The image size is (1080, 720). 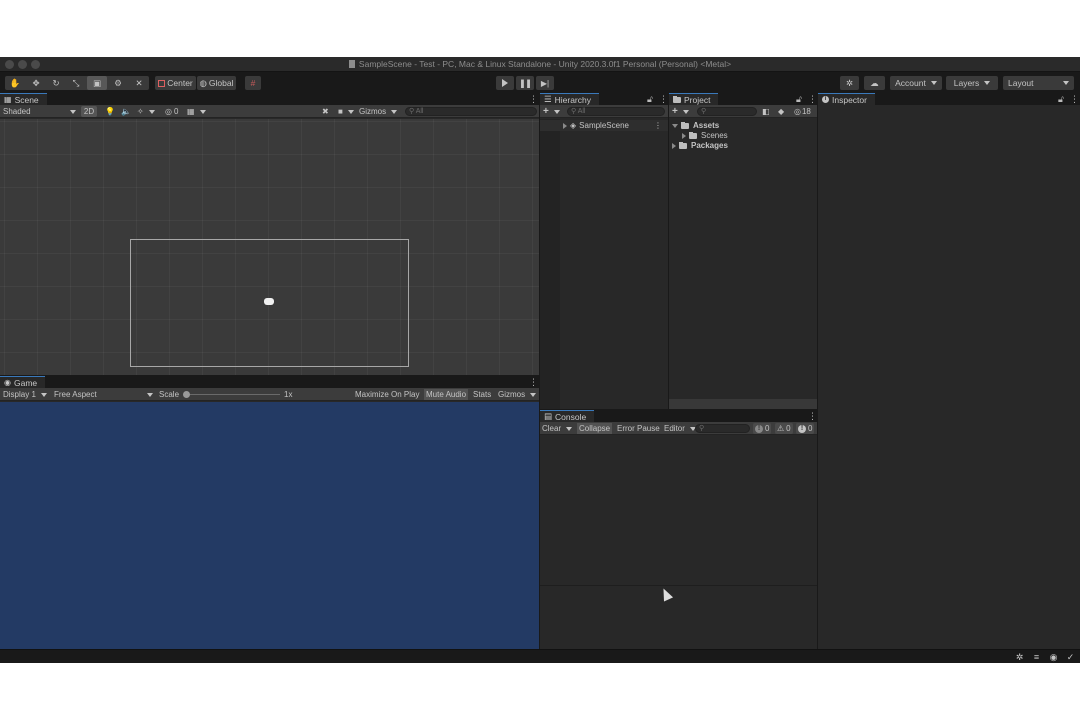 I want to click on hierarchy-search-input: ⚲ All, so click(x=616, y=111).